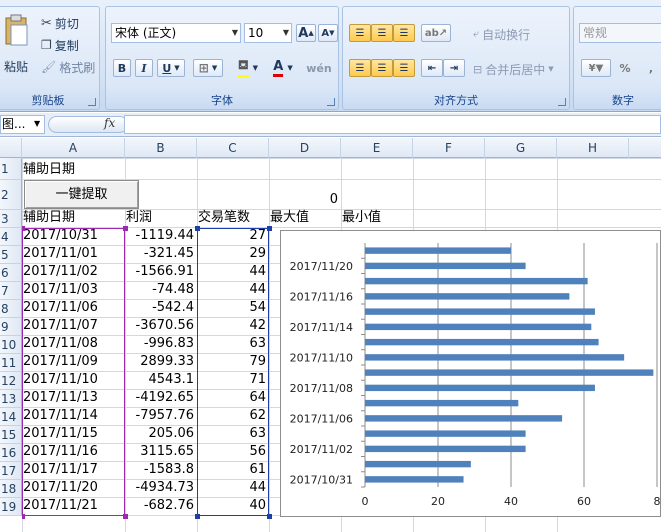 Image resolution: width=661 pixels, height=532 pixels. I want to click on date-cell: 2017/11/10, so click(73, 380).